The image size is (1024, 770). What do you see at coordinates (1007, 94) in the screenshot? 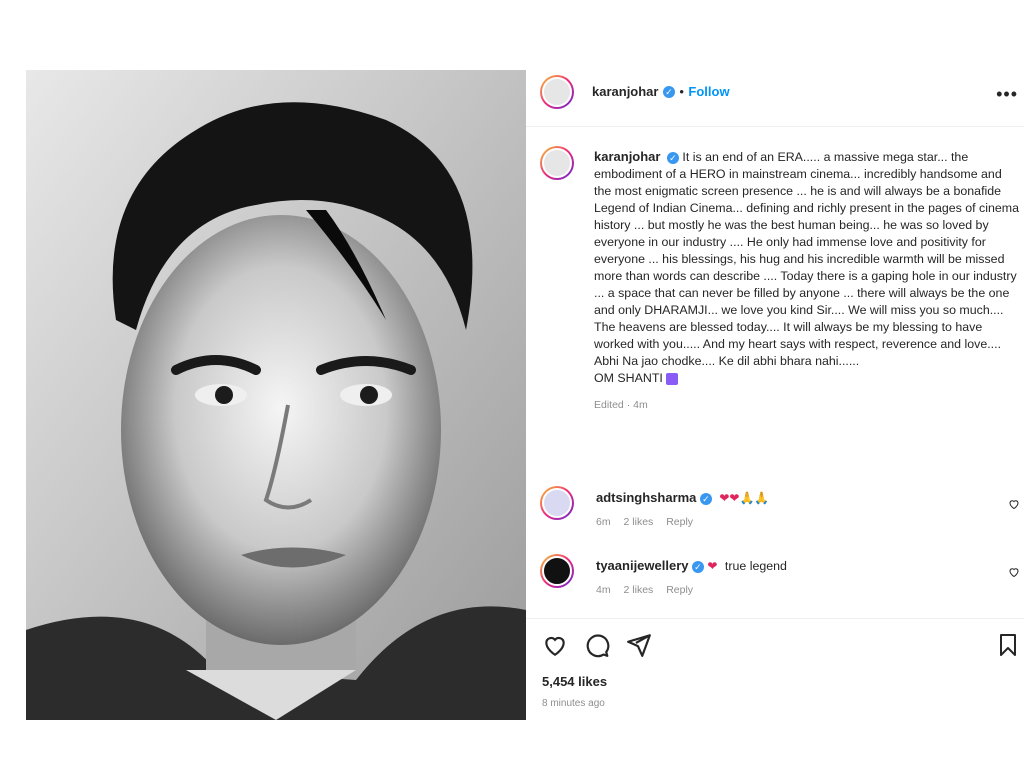
I see `more-options-icon: •••` at bounding box center [1007, 94].